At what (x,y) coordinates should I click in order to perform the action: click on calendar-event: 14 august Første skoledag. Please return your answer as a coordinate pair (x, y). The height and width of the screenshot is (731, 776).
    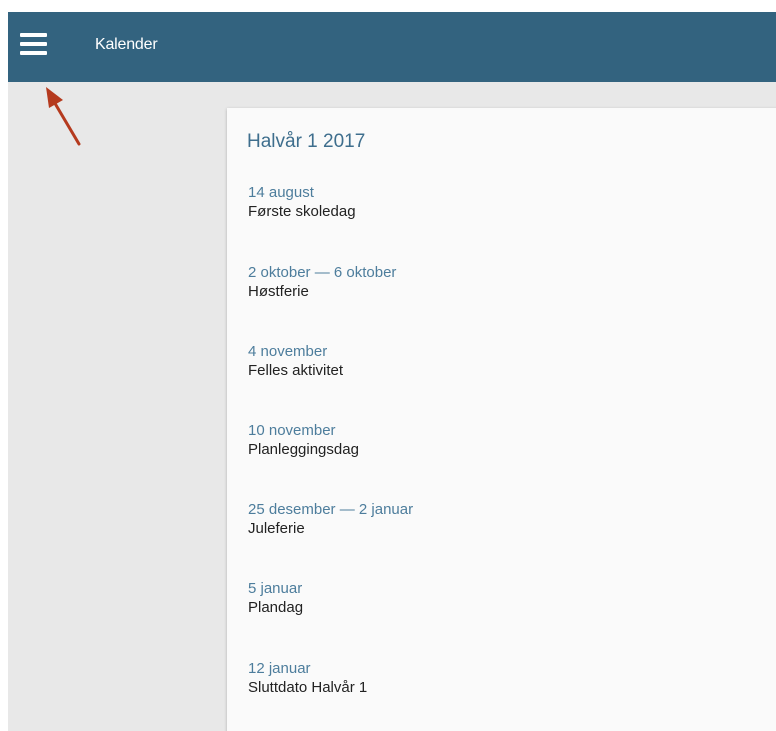
    Looking at the image, I should click on (302, 202).